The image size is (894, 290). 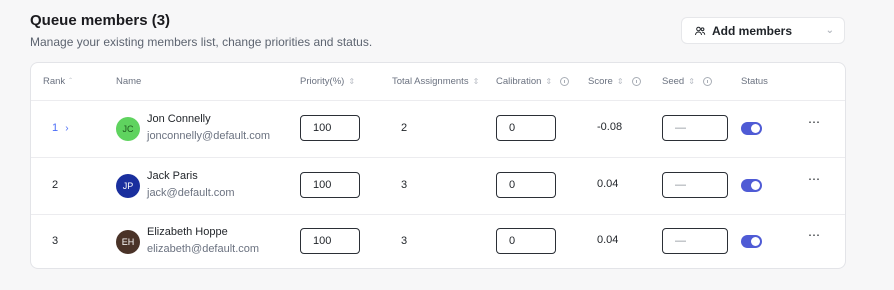 I want to click on column-status: Status, so click(x=754, y=81).